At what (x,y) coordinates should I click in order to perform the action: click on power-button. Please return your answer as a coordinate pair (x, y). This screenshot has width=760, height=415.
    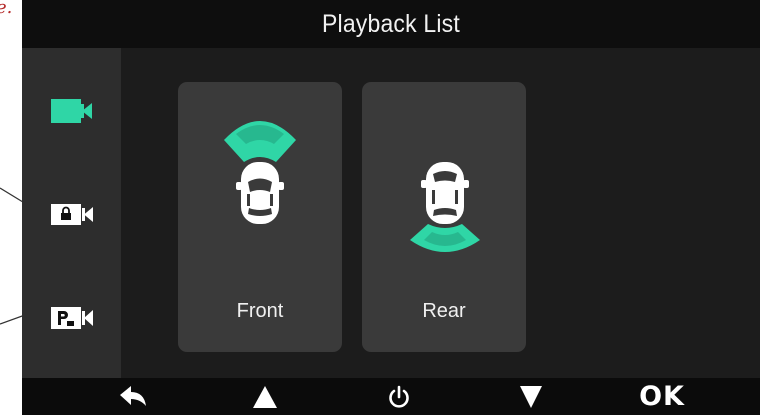
    Looking at the image, I should click on (399, 396).